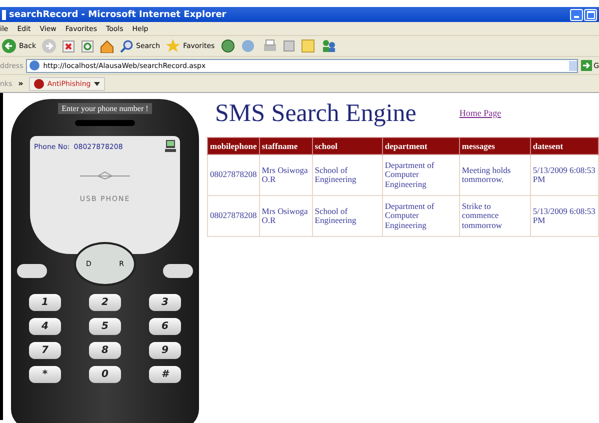  What do you see at coordinates (165, 350) in the screenshot?
I see `keypad-key: 9` at bounding box center [165, 350].